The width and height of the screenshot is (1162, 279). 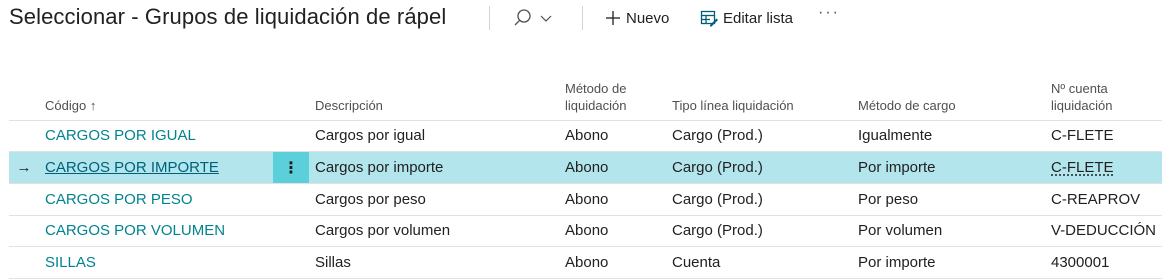 What do you see at coordinates (434, 262) in the screenshot?
I see `row-descripcion: Sillas` at bounding box center [434, 262].